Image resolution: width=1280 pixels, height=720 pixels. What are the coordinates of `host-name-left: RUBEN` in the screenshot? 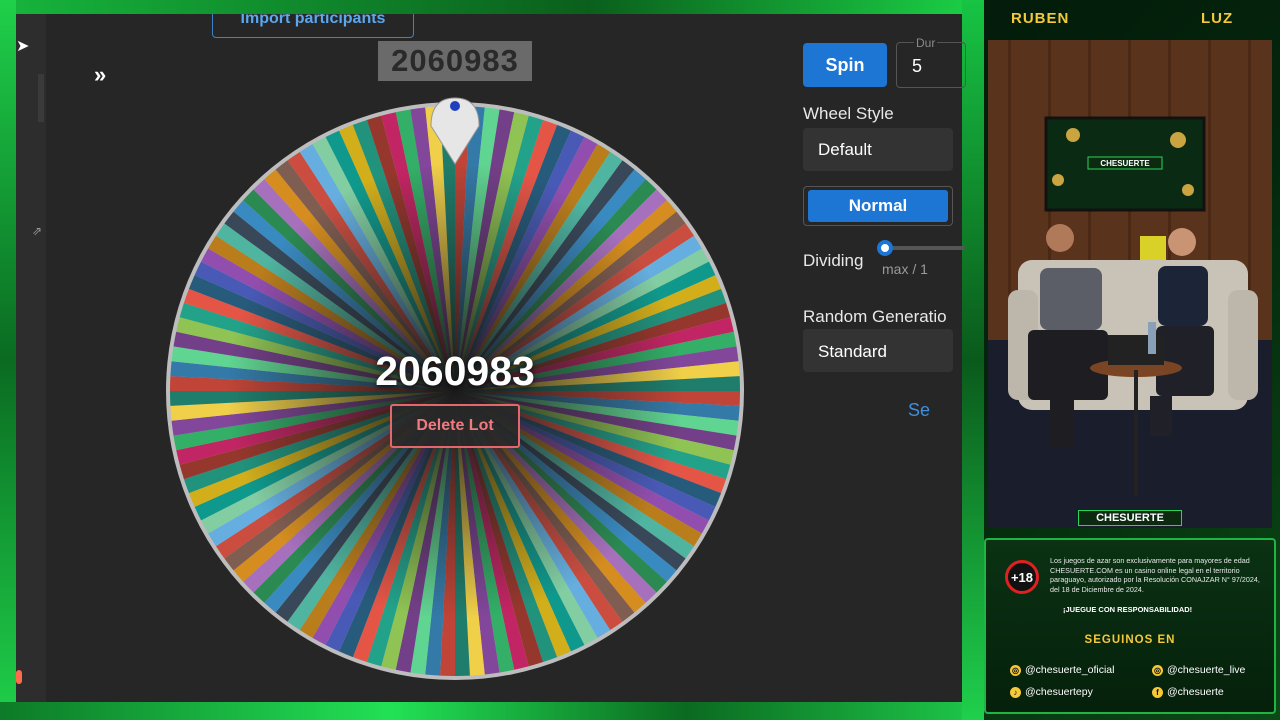 It's located at (1040, 18).